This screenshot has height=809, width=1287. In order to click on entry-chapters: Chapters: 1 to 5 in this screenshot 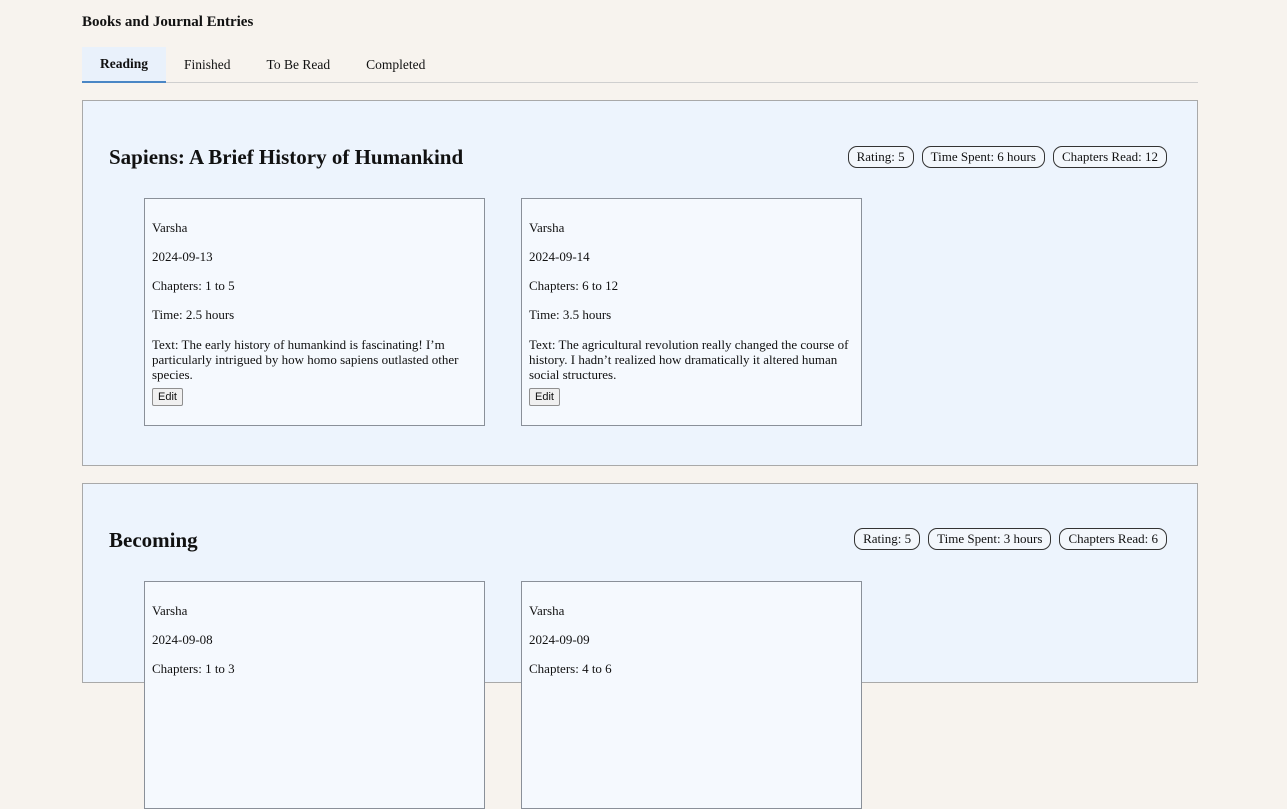, I will do `click(193, 285)`.